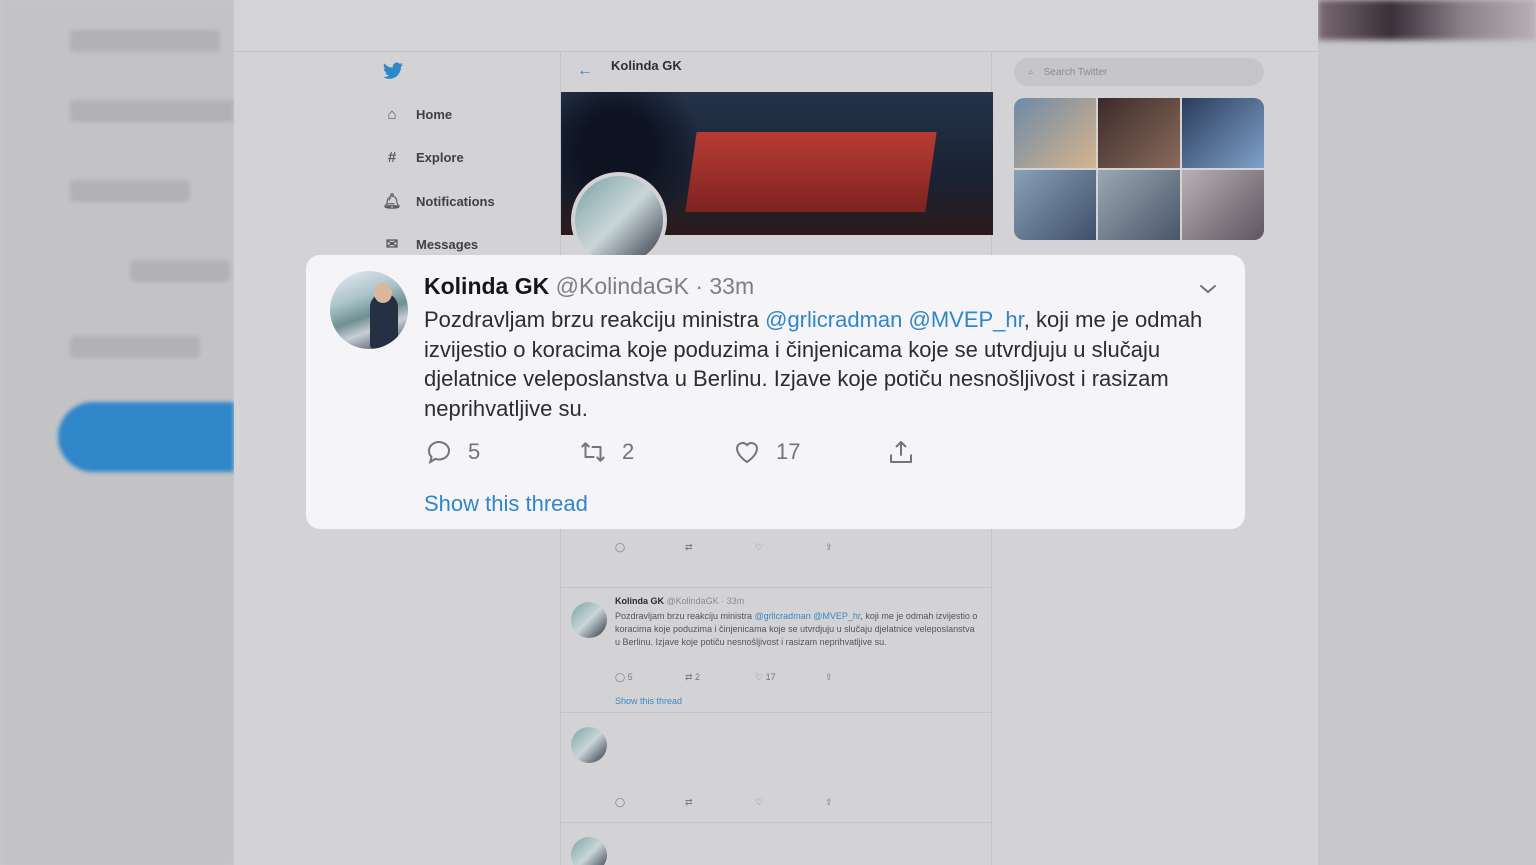  Describe the element at coordinates (777, 767) in the screenshot. I see `timeline-tweet: ◯ ⇄ ♡ ⇪` at that location.